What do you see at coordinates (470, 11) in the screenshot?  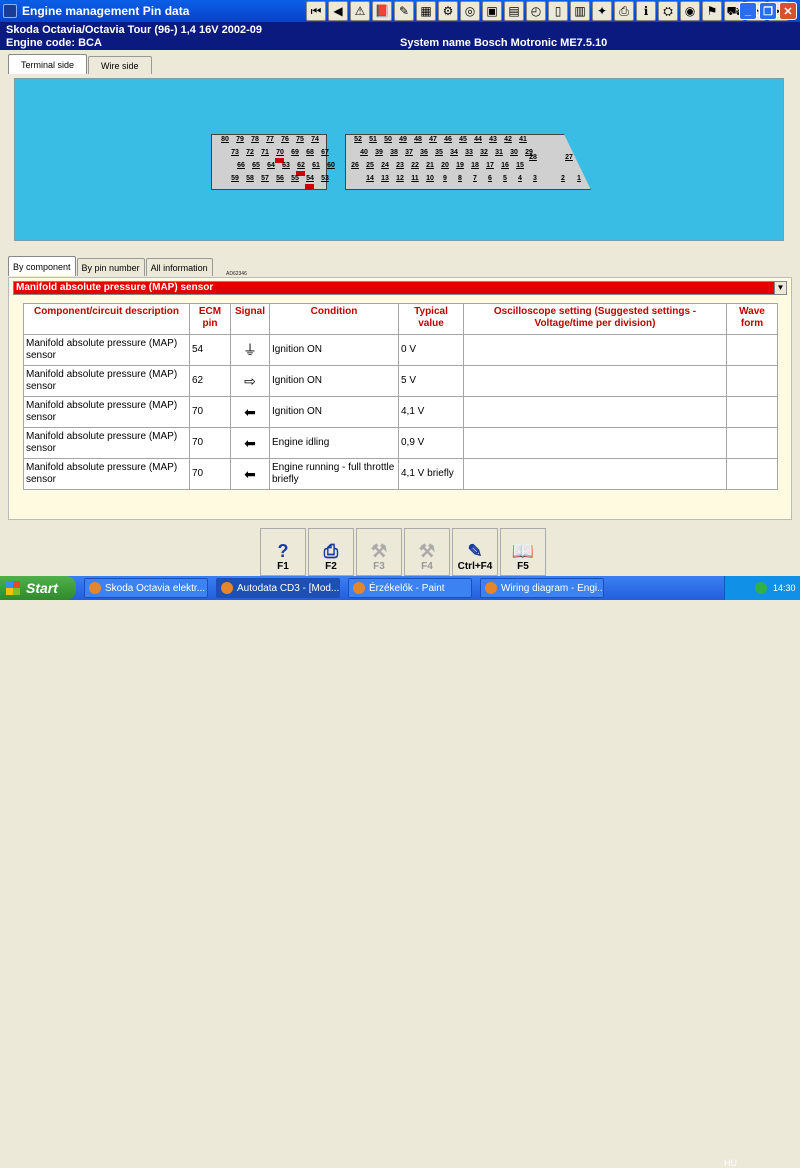 I see `disc-icon: ◎` at bounding box center [470, 11].